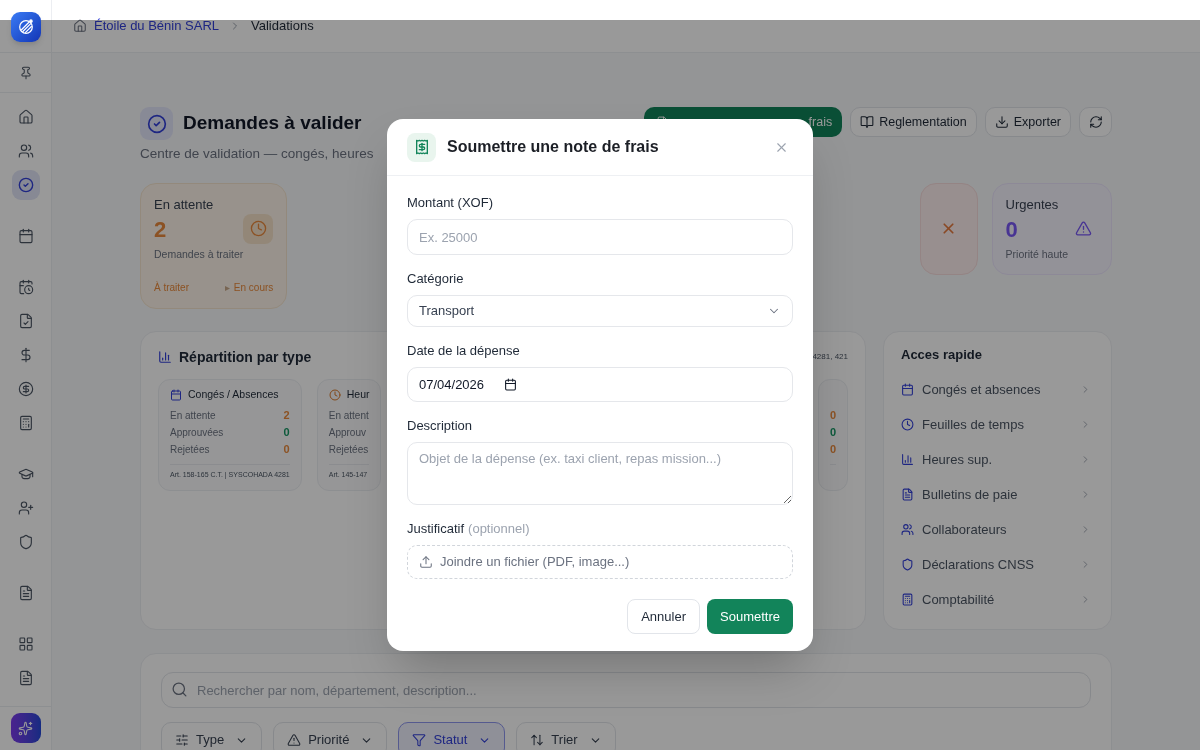 The width and height of the screenshot is (1200, 750). I want to click on stat-value: 2, so click(161, 230).